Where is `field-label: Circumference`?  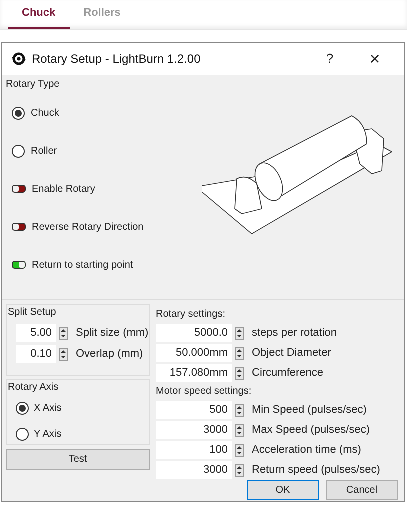 field-label: Circumference is located at coordinates (288, 373).